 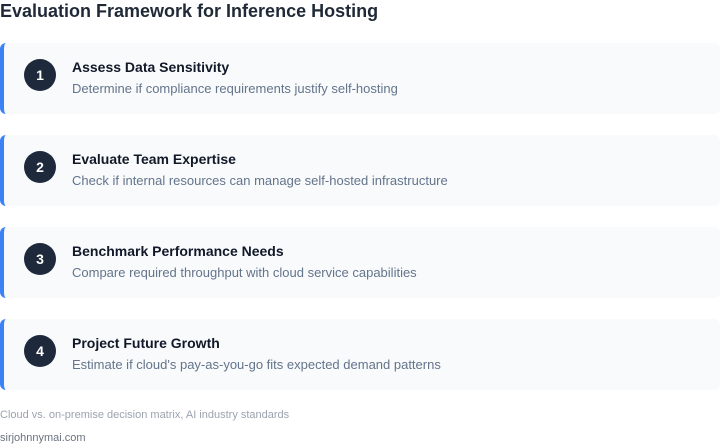 I want to click on step-number-badge: 1, so click(x=40, y=75).